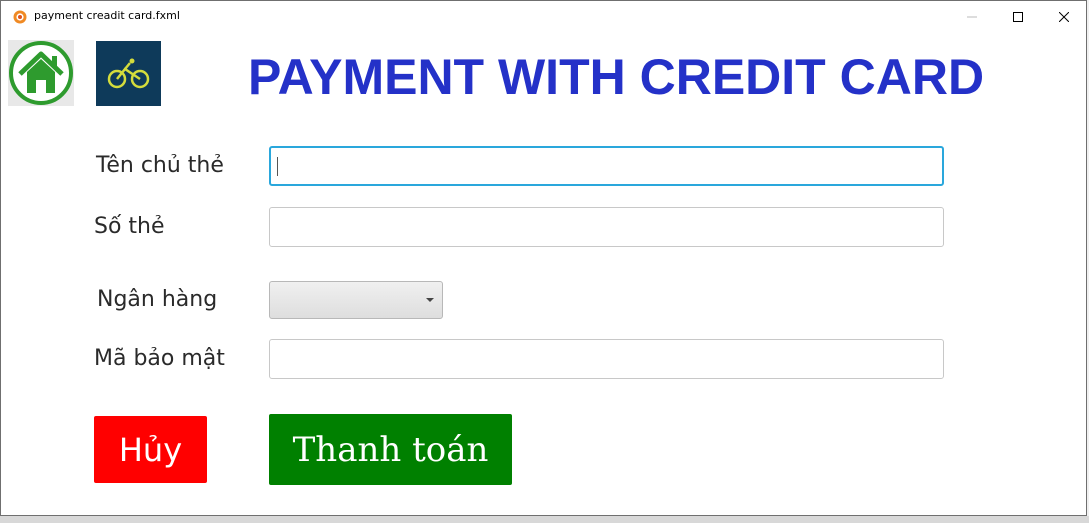  I want to click on bicycle-icon, so click(128, 73).